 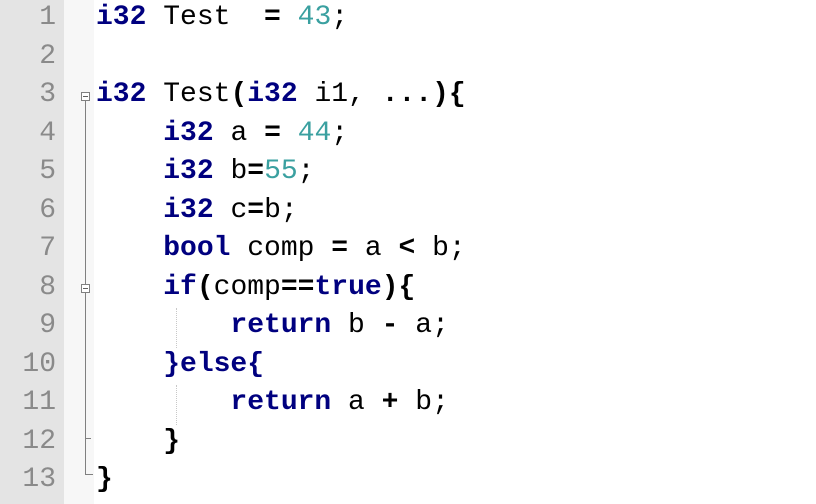 I want to click on token-op: +, so click(x=390, y=402).